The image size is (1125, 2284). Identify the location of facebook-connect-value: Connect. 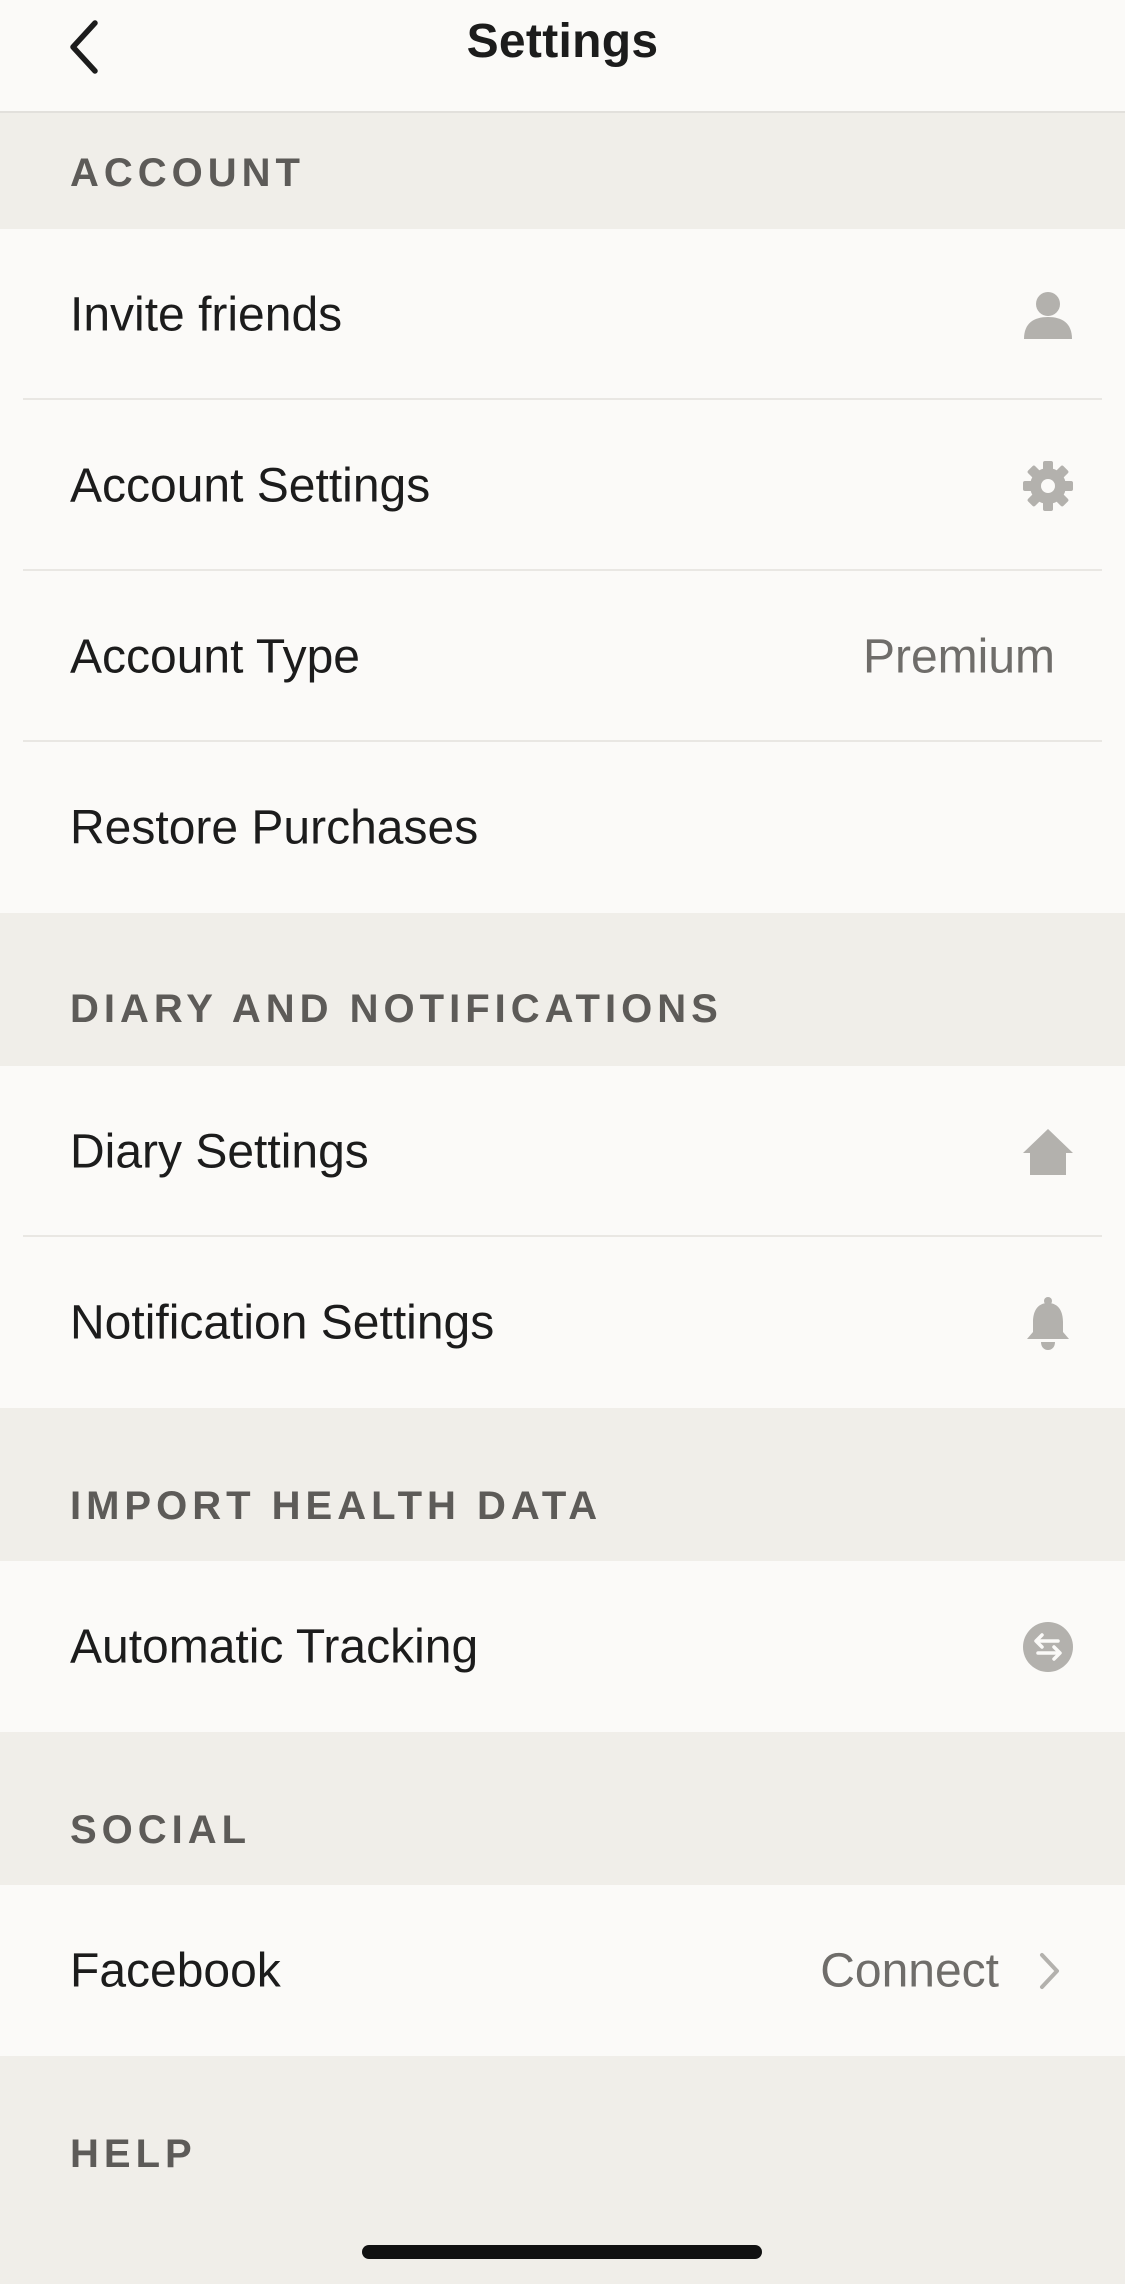
(909, 1970).